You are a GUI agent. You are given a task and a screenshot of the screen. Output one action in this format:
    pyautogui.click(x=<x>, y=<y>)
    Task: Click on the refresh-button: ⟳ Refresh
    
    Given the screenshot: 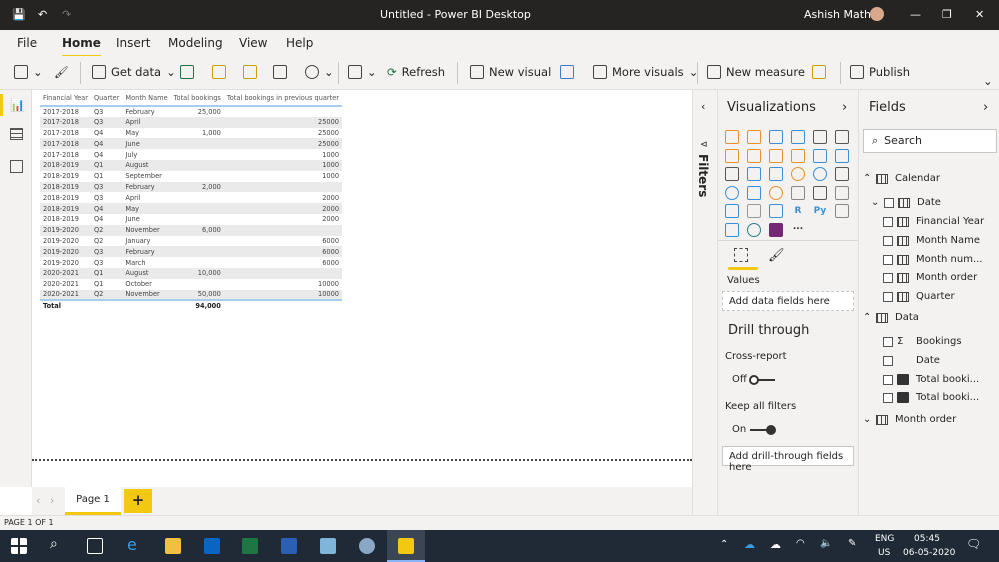 What is the action you would take?
    pyautogui.click(x=416, y=72)
    